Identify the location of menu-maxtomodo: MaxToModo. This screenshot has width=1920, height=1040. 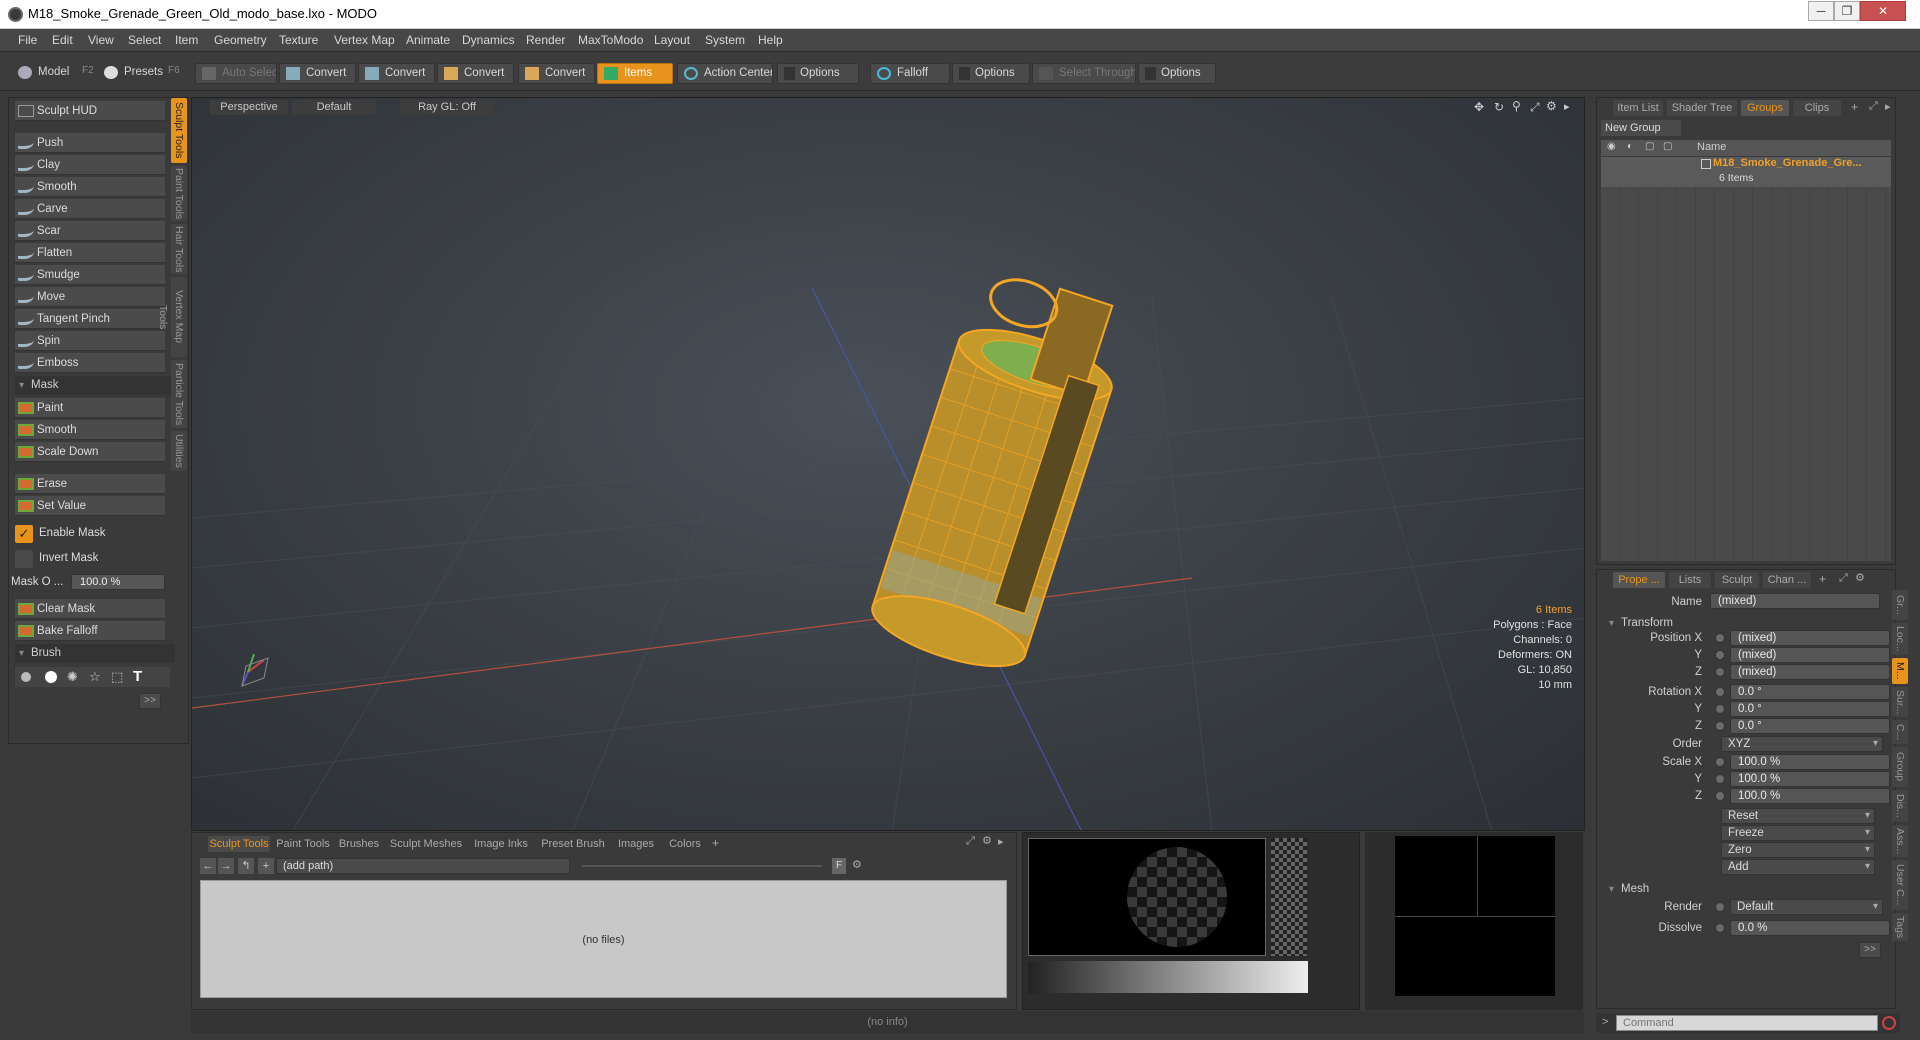
(610, 40).